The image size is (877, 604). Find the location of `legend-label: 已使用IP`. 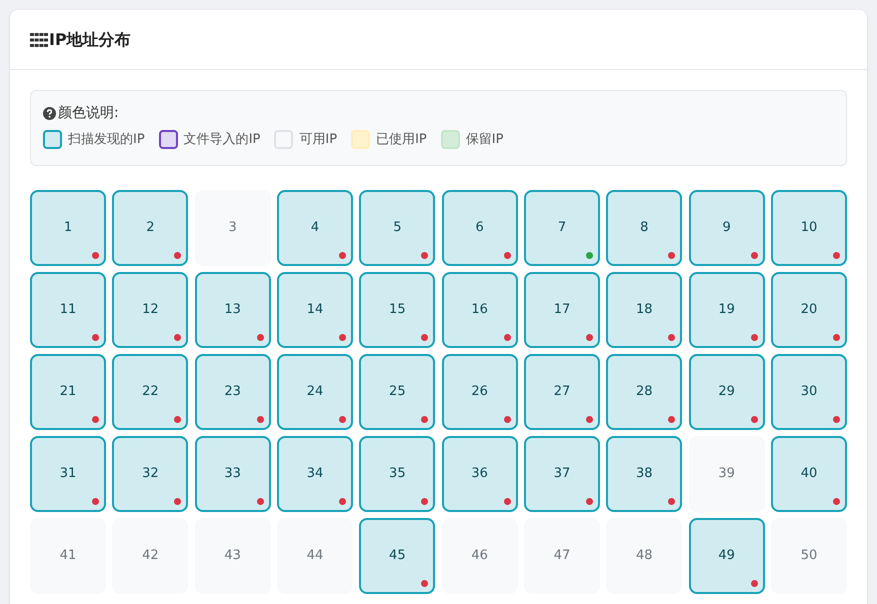

legend-label: 已使用IP is located at coordinates (401, 140).